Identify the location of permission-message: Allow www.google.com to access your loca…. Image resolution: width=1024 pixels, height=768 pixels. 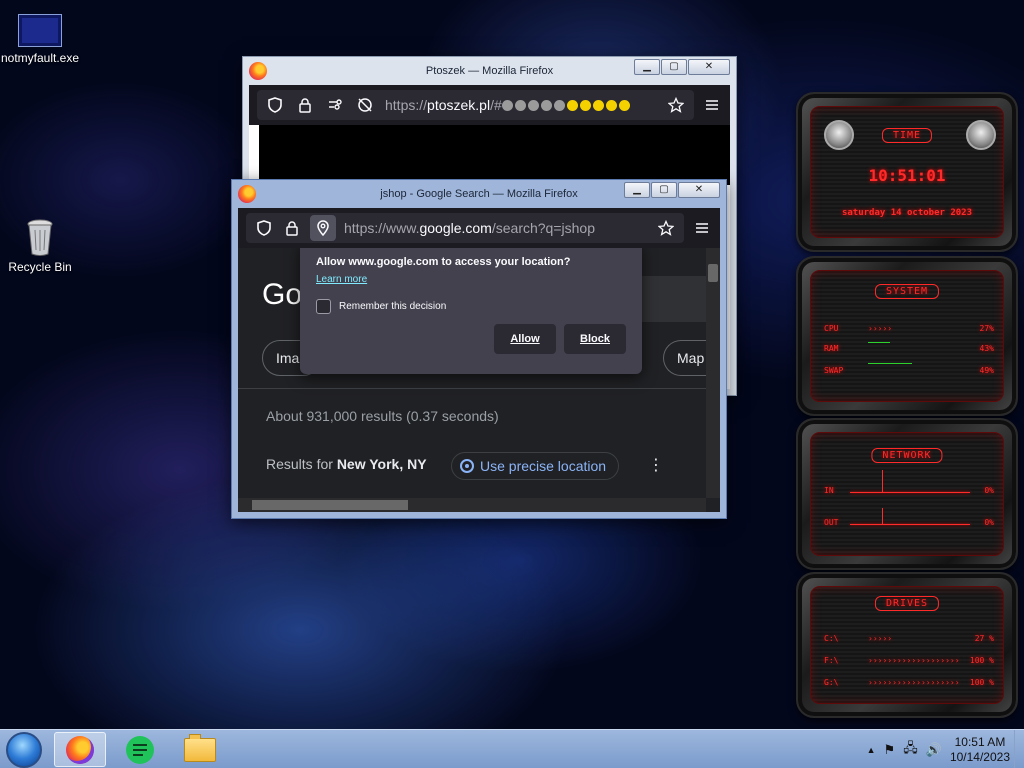
(443, 262).